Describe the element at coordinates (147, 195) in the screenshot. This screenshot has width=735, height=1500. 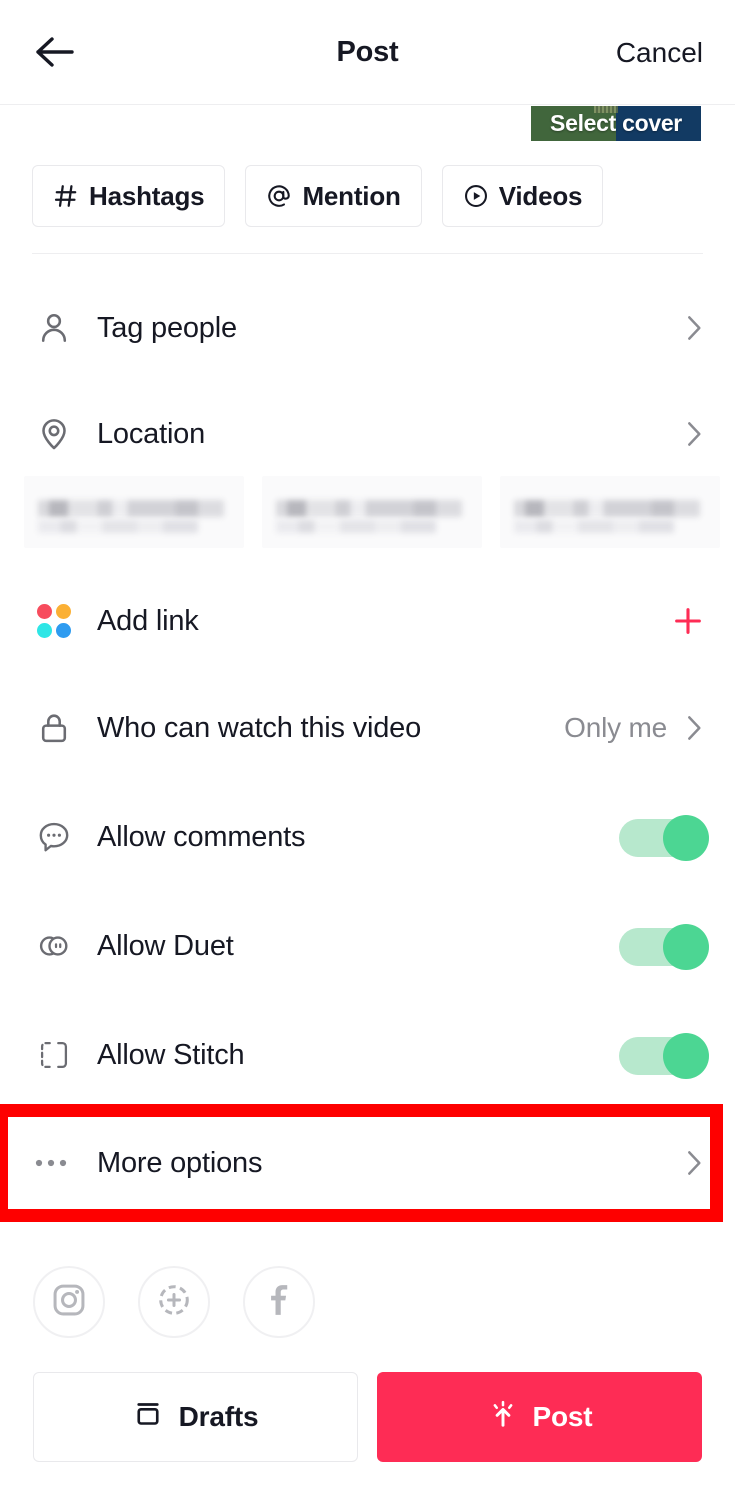
I see `hashtags-label: Hashtags` at that location.